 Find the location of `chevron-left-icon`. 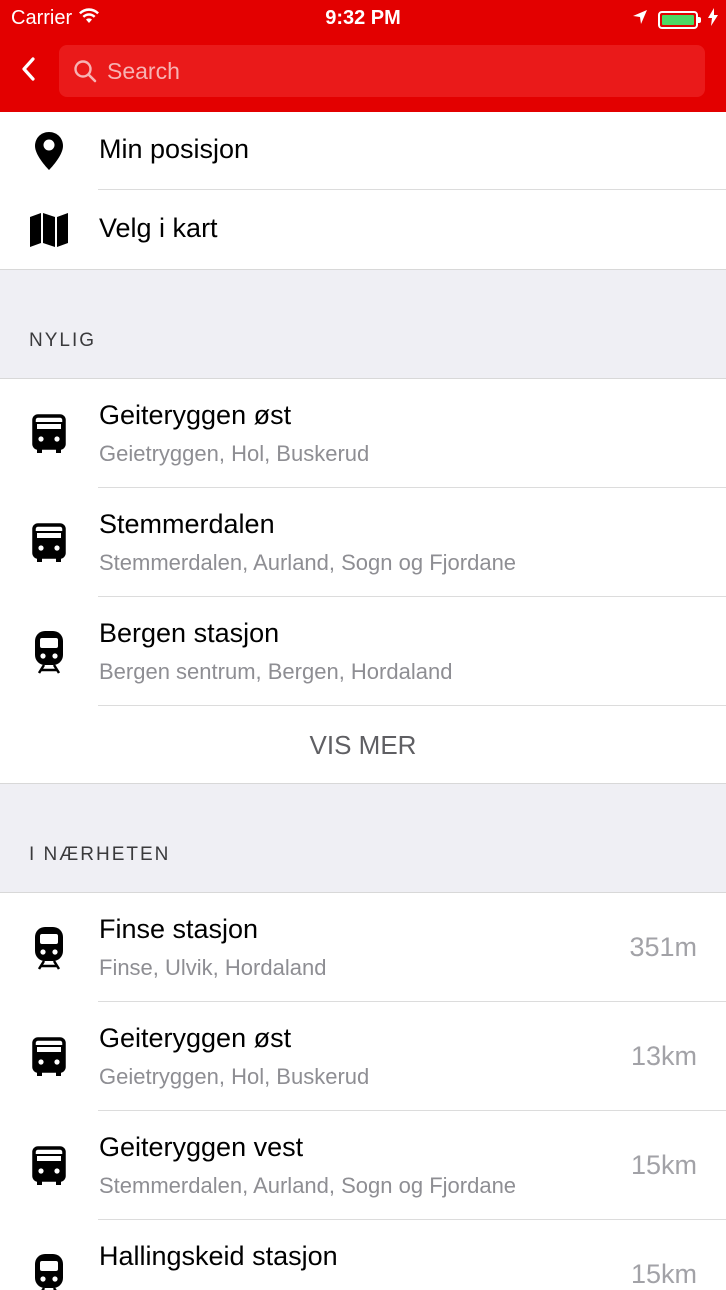

chevron-left-icon is located at coordinates (28, 69).